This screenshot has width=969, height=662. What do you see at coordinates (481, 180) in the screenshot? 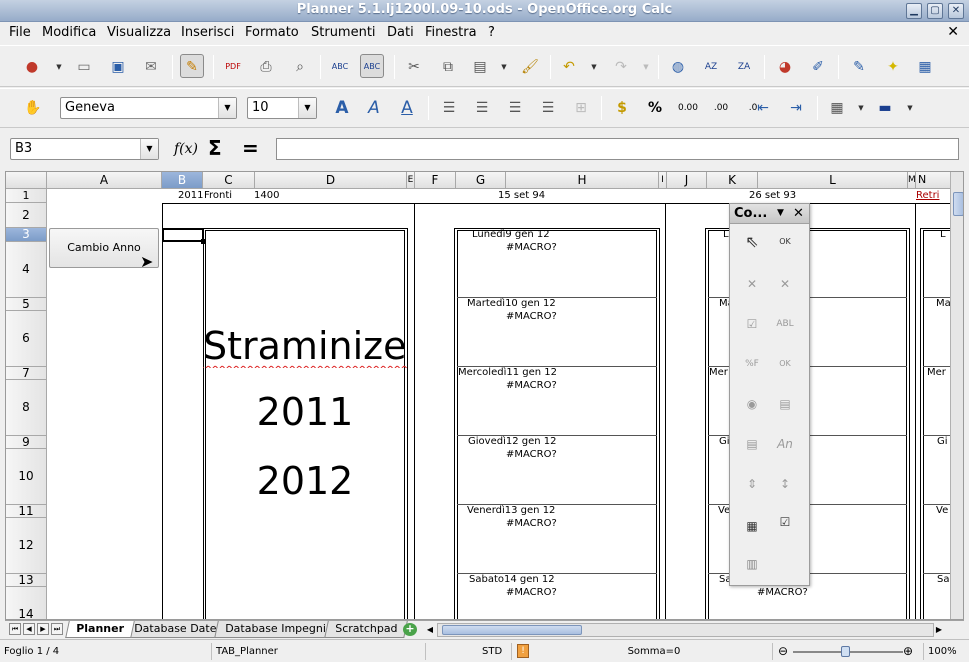
I see `column-header-g: G` at bounding box center [481, 180].